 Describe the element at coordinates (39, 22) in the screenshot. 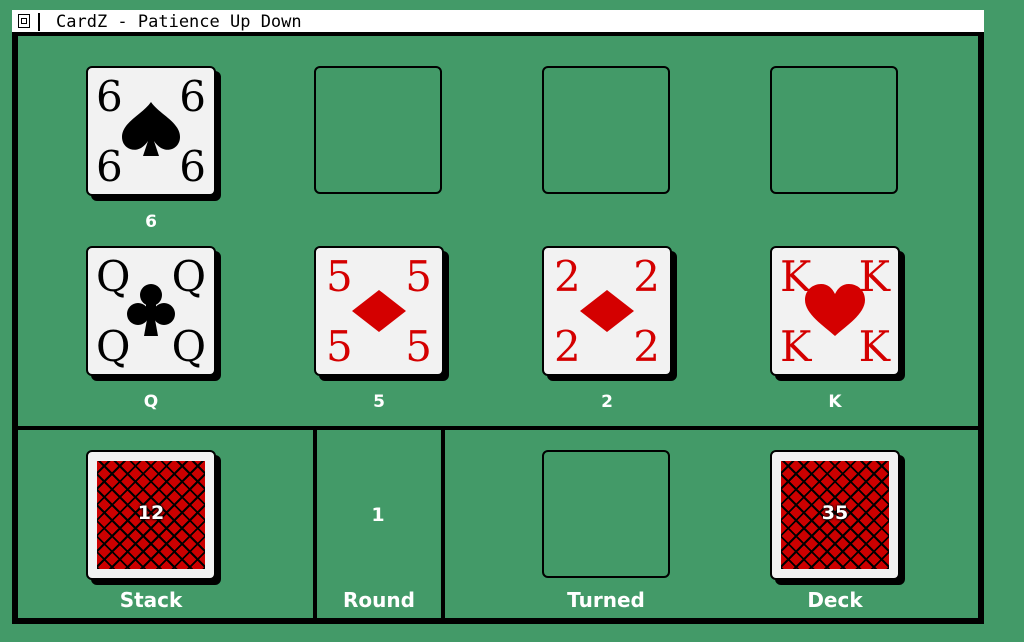

I see `title-separator` at that location.